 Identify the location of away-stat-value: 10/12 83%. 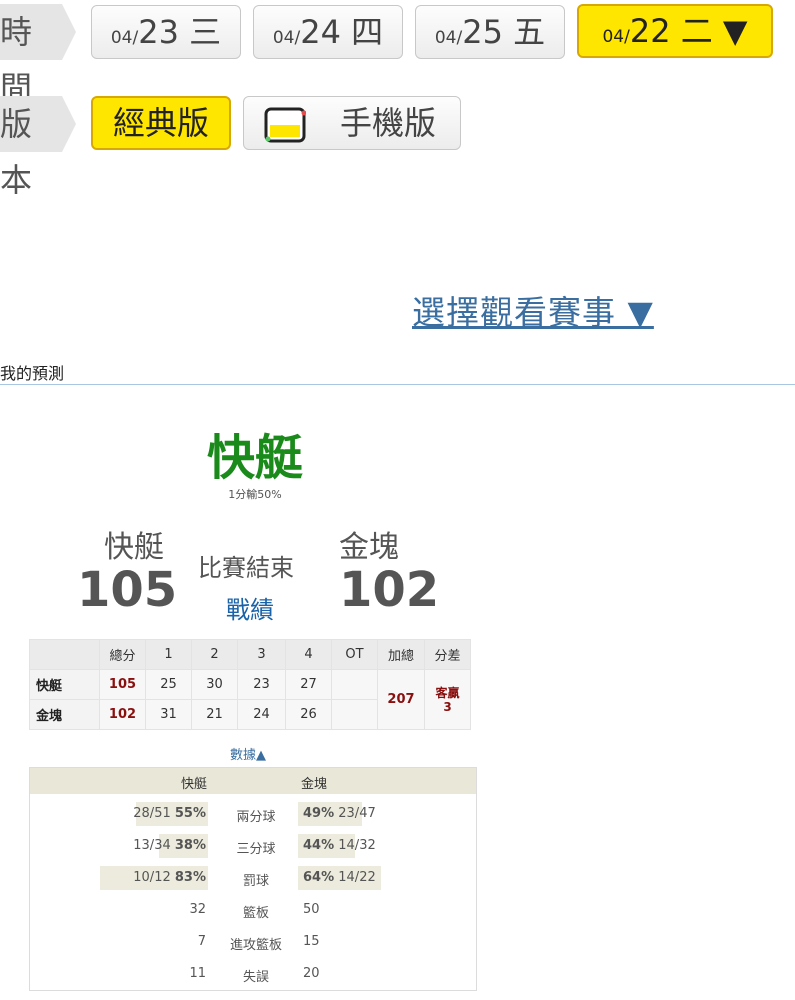
(169, 877).